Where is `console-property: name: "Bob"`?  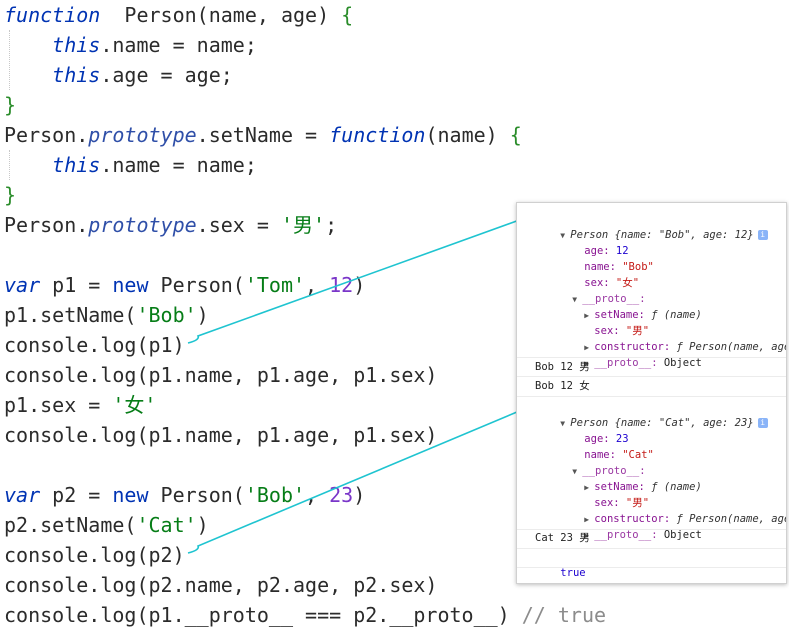 console-property: name: "Bob" is located at coordinates (619, 267).